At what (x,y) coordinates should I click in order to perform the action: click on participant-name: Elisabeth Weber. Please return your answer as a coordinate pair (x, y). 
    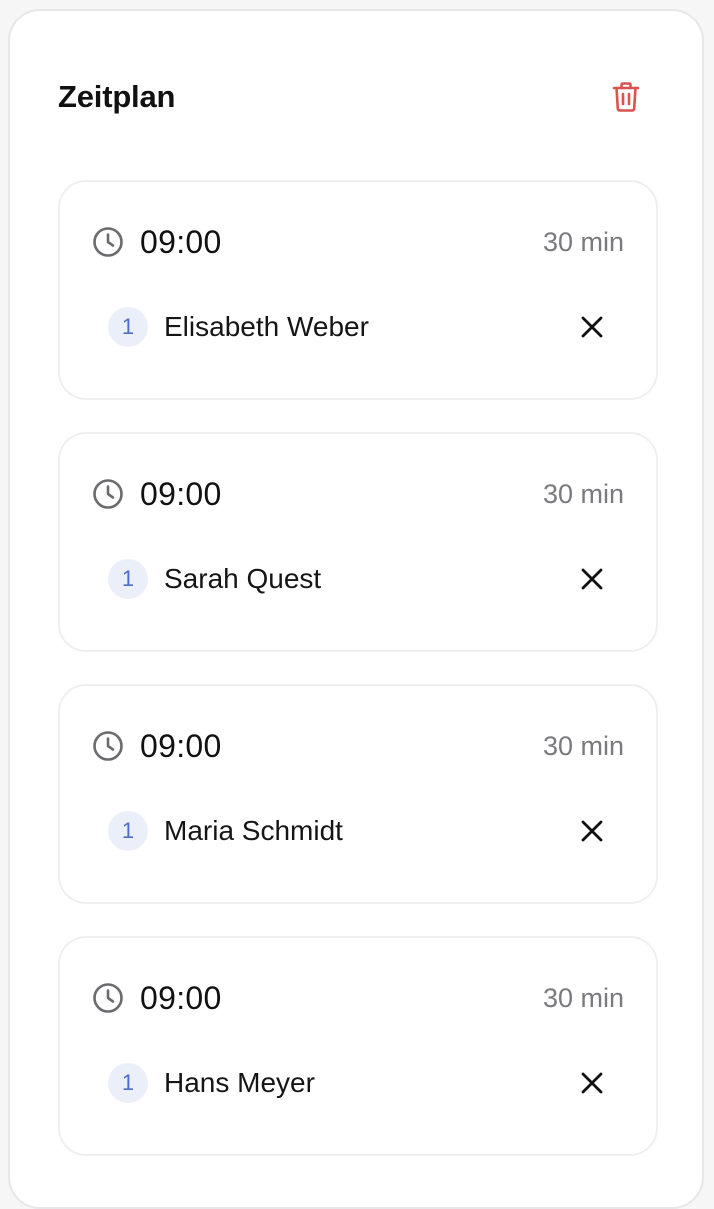
    Looking at the image, I should click on (266, 326).